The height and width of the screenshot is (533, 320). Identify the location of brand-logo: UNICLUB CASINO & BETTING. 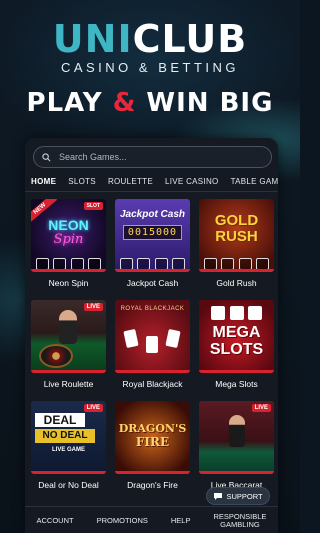
(150, 47).